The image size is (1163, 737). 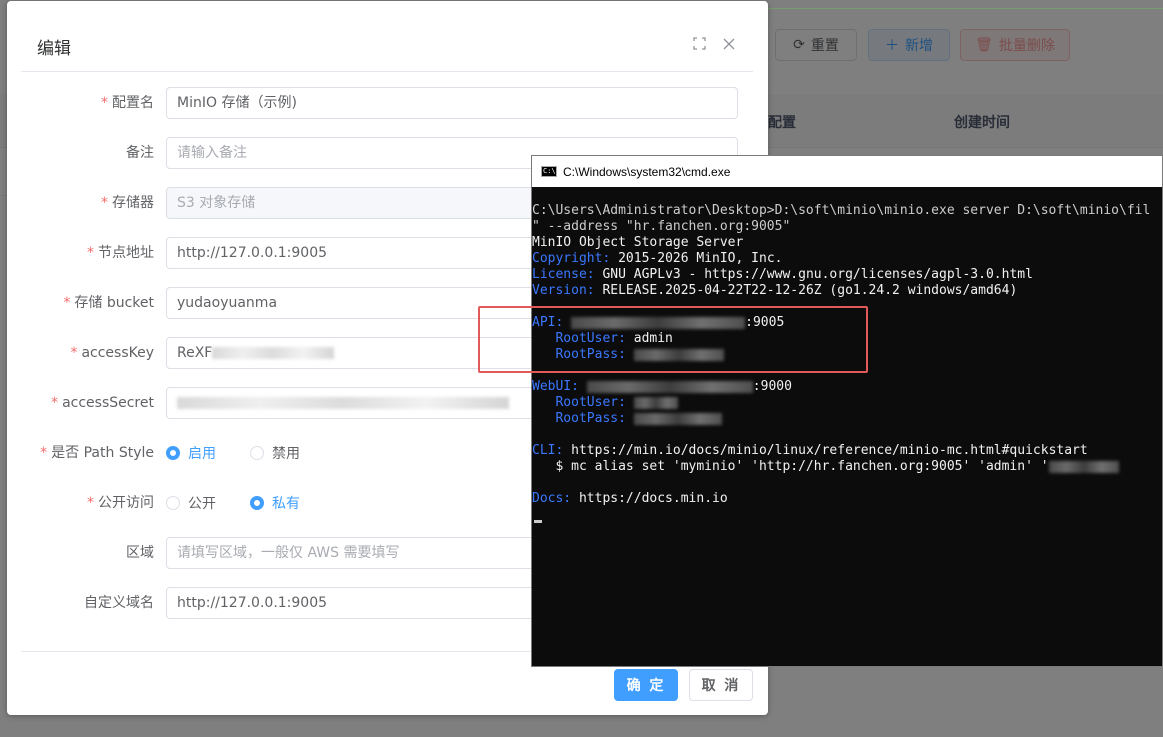 What do you see at coordinates (140, 153) in the screenshot?
I see `remark-label: 备注` at bounding box center [140, 153].